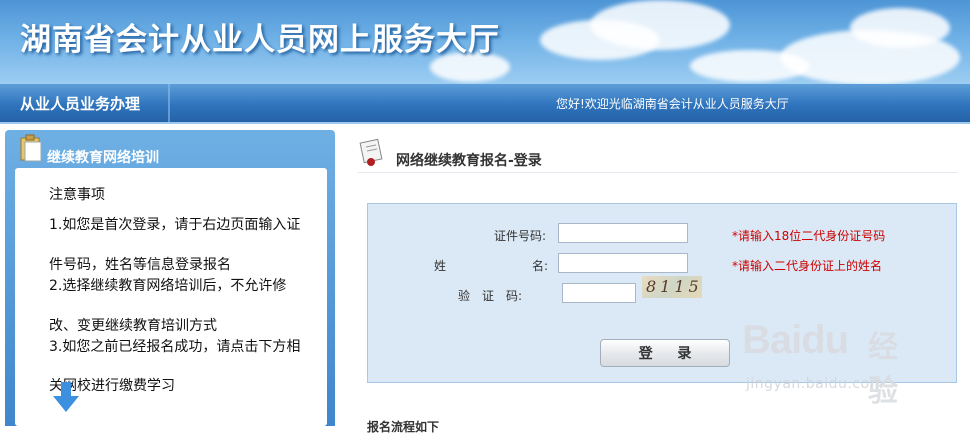 The width and height of the screenshot is (970, 435). Describe the element at coordinates (133, 326) in the screenshot. I see `notice-line: 改、变更继续教育培训方式` at that location.